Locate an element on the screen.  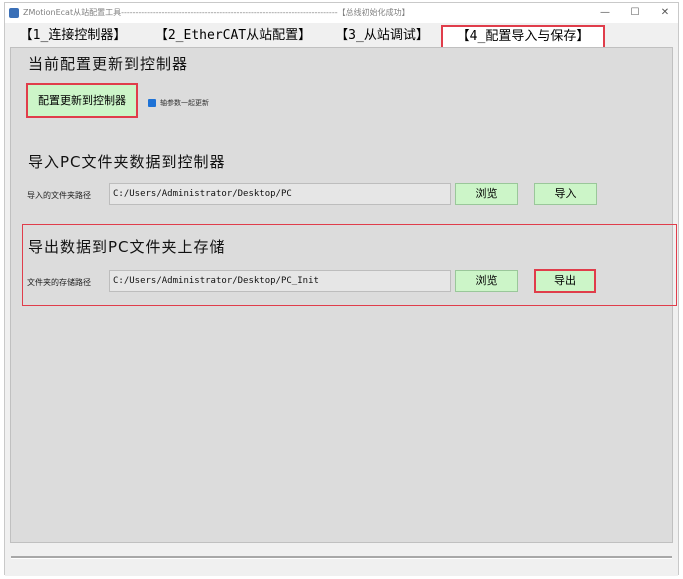
update-section-title: 当前配置更新到控制器 is located at coordinates (108, 64).